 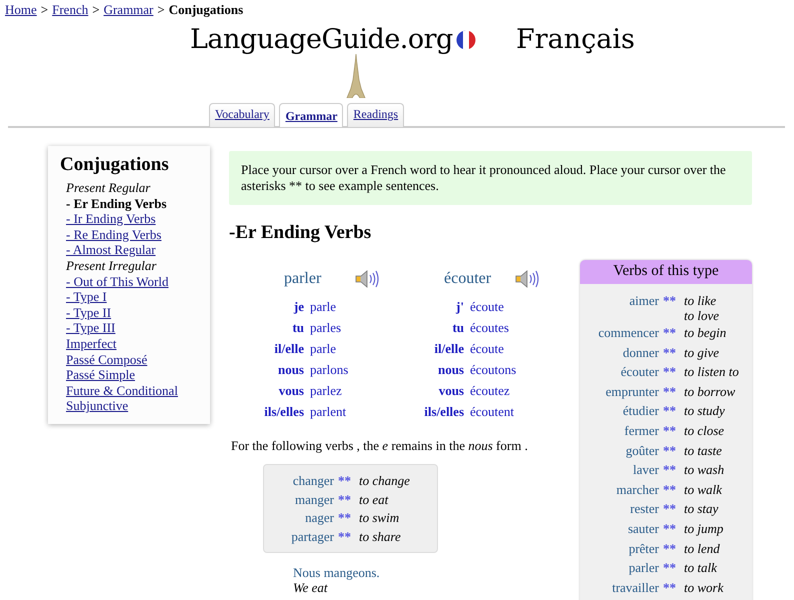 I want to click on sidebar-link: Subjunctive, so click(x=97, y=406).